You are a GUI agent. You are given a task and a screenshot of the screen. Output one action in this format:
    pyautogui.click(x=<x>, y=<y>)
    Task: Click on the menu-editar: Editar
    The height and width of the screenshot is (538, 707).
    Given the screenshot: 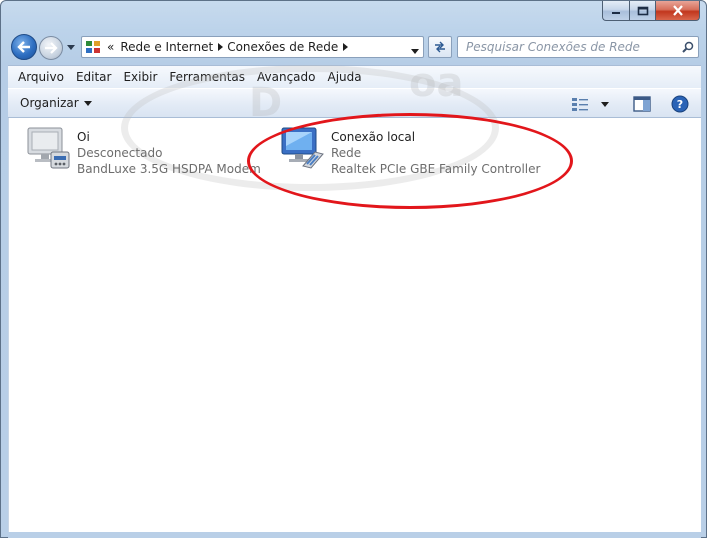 What is the action you would take?
    pyautogui.click(x=94, y=77)
    